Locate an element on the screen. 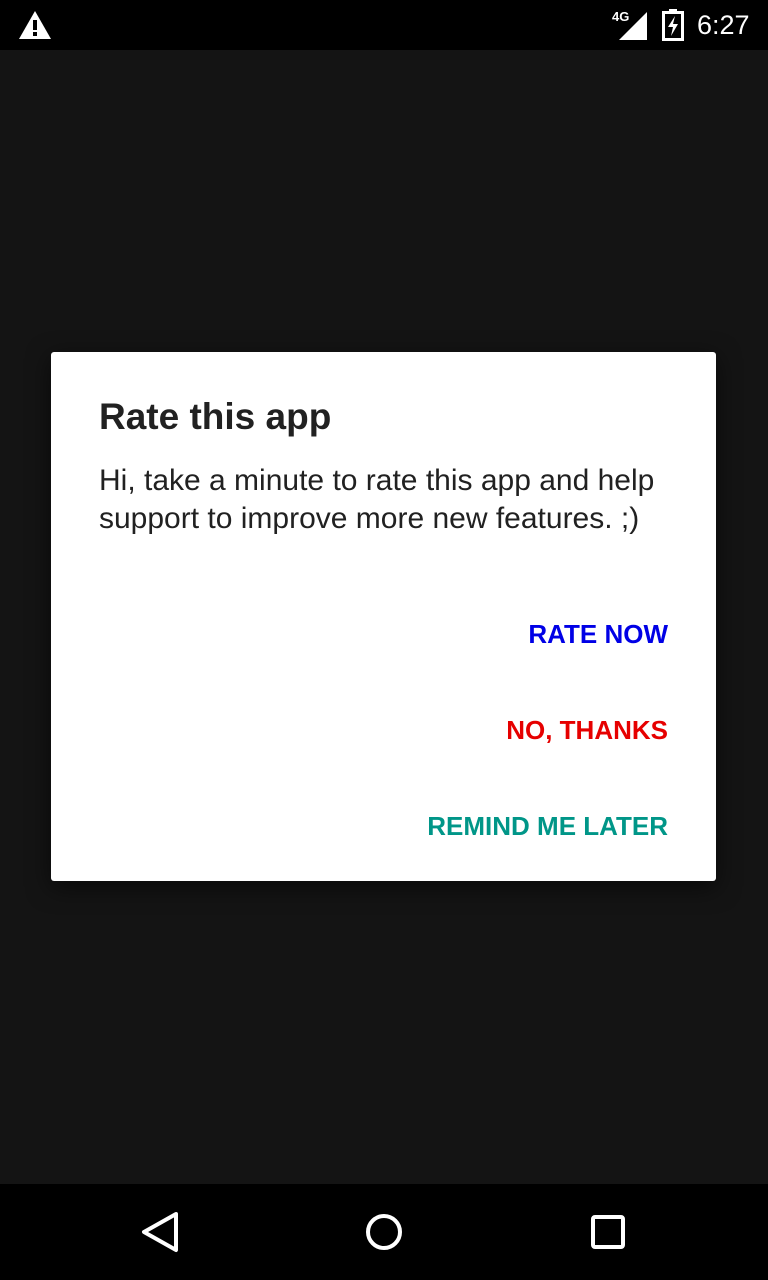 Image resolution: width=768 pixels, height=1280 pixels. battery-charging-icon is located at coordinates (673, 25).